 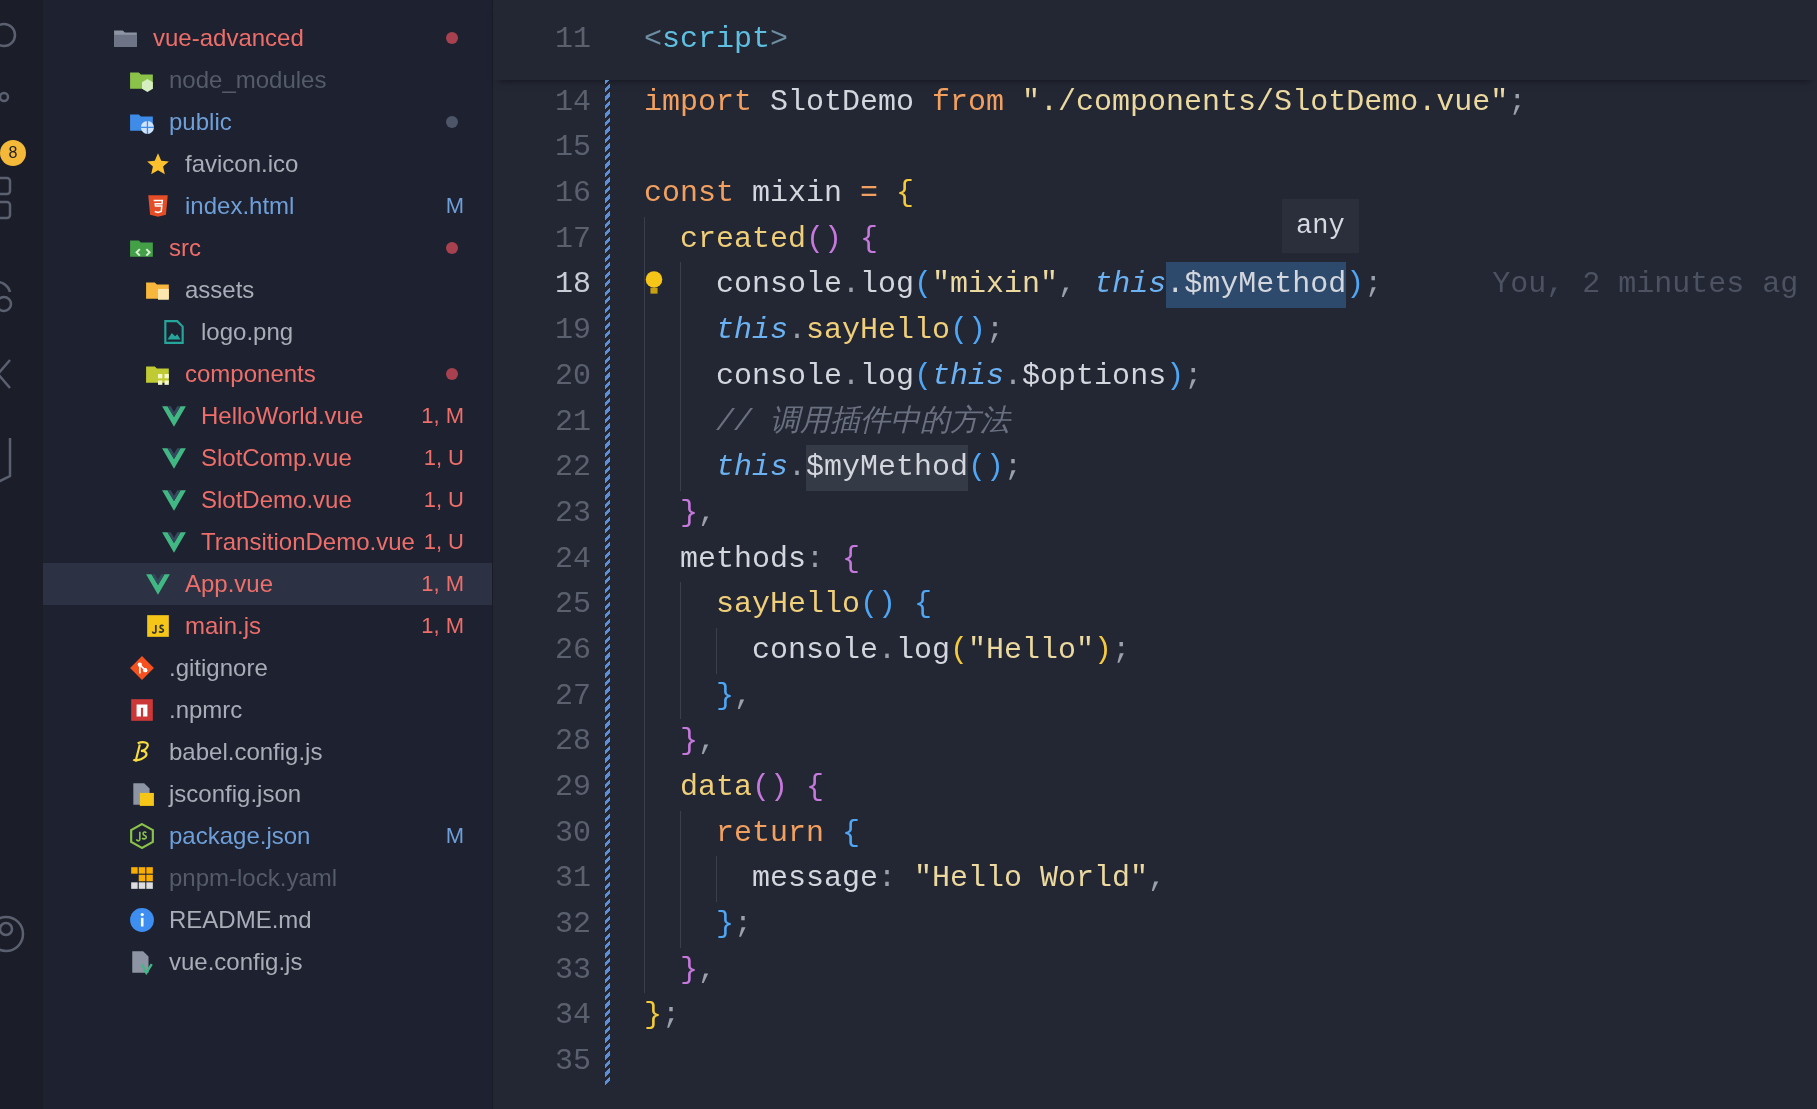 I want to click on file-tree-item: logo.png, so click(x=267, y=332).